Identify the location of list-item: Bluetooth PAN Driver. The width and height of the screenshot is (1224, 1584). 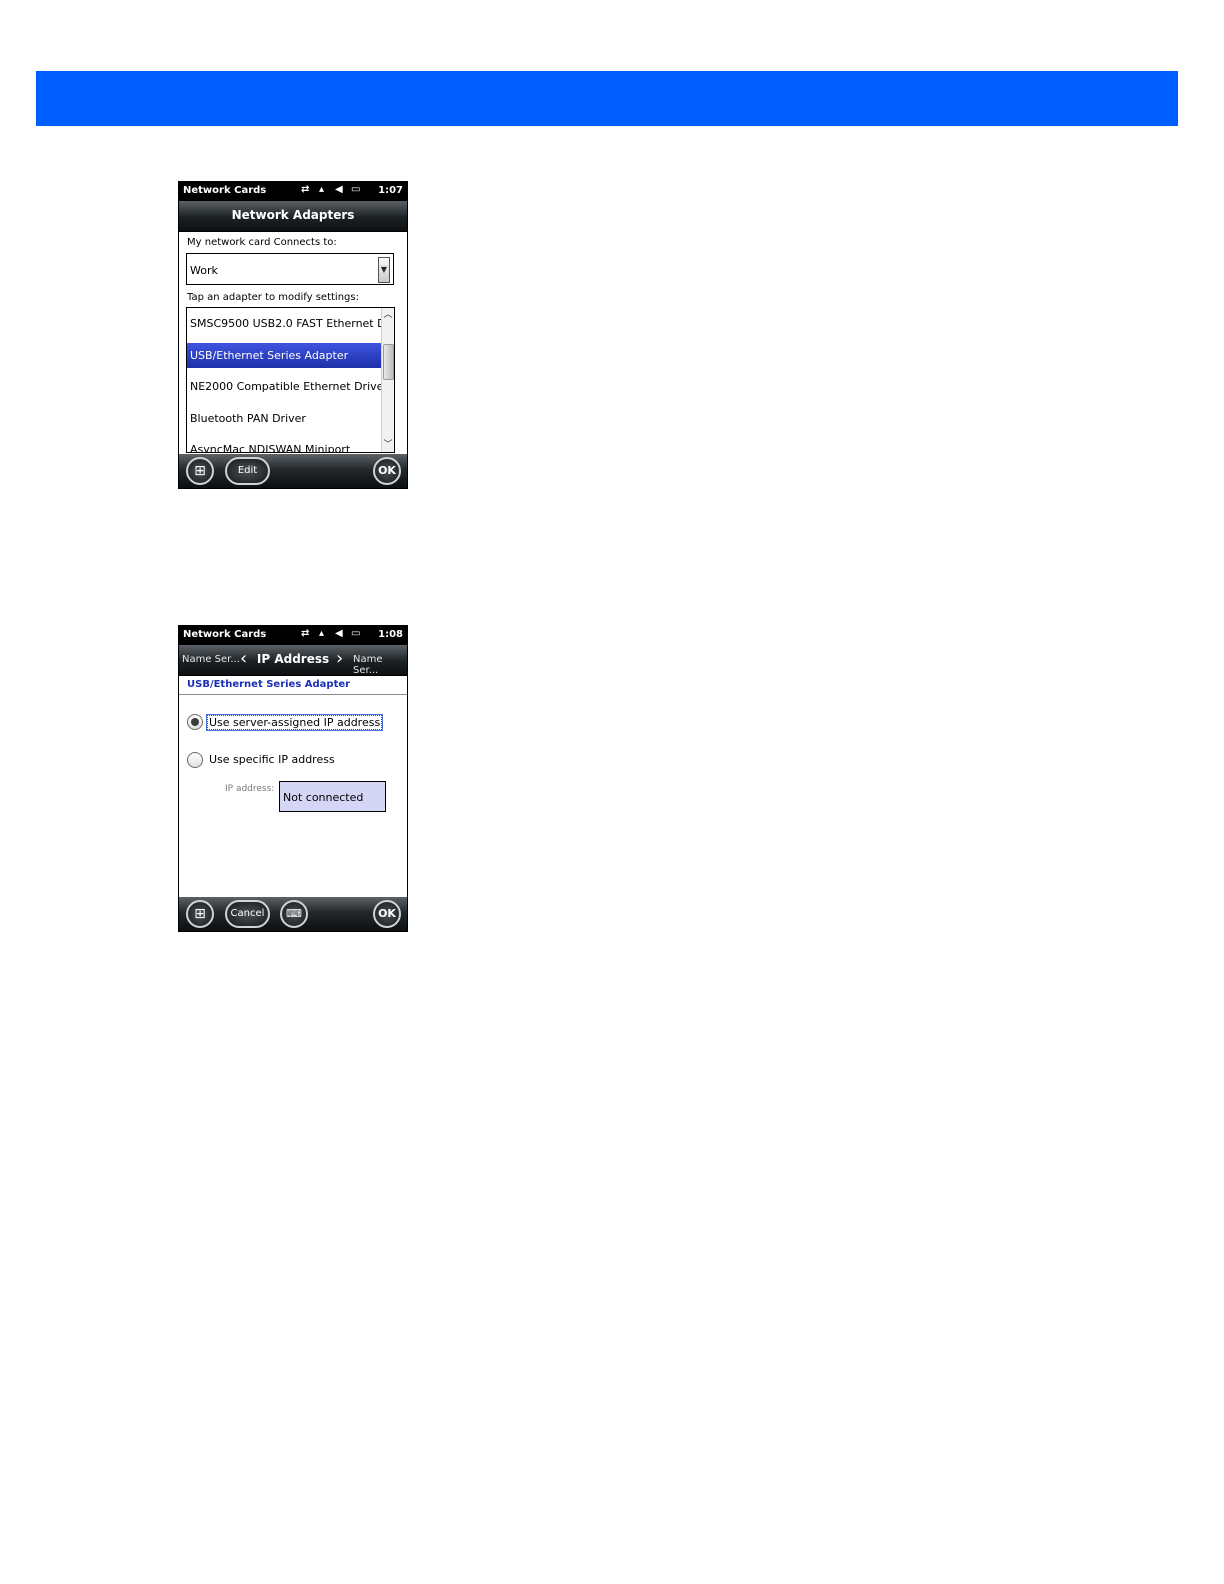
(285, 418).